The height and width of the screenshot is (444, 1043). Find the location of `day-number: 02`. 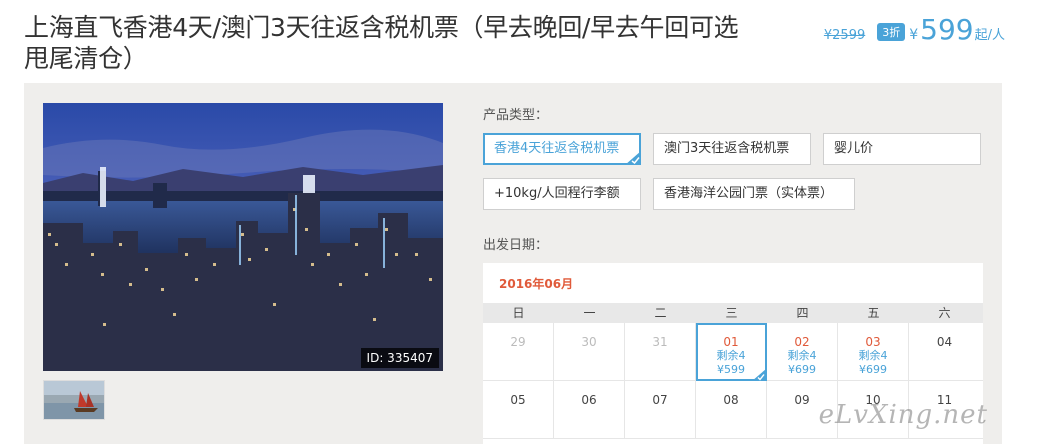

day-number: 02 is located at coordinates (802, 342).